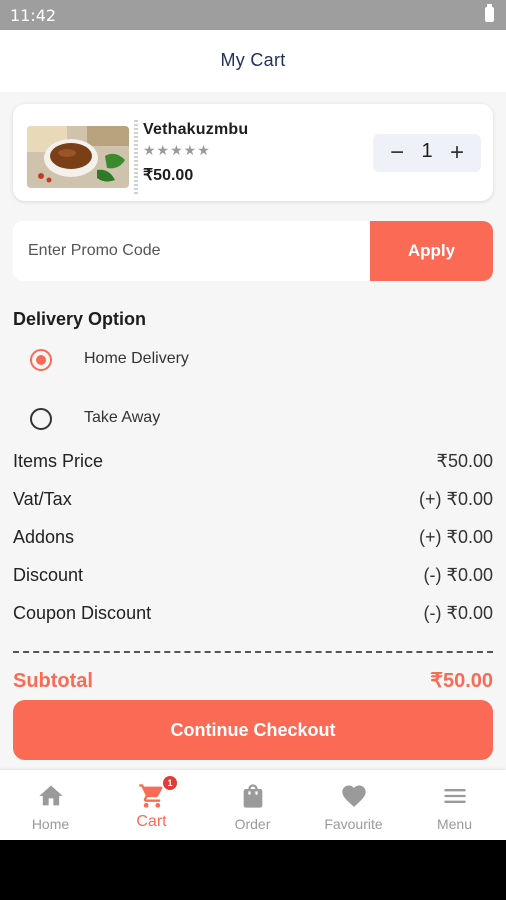  What do you see at coordinates (122, 417) in the screenshot?
I see `delivery-option-label: Take Away` at bounding box center [122, 417].